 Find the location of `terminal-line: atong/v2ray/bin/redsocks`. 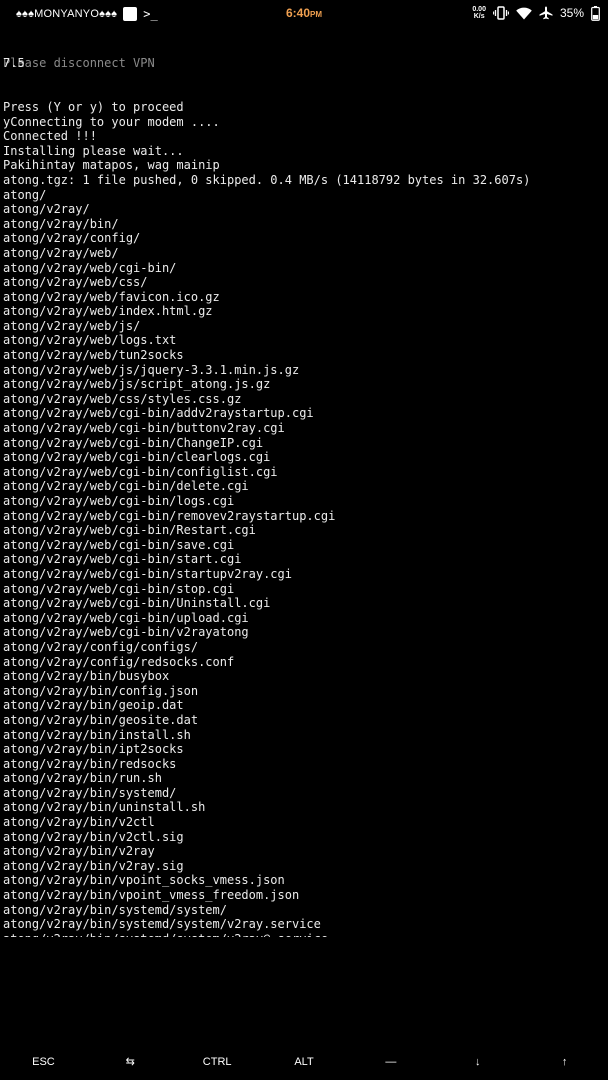

terminal-line: atong/v2ray/bin/redsocks is located at coordinates (90, 763).